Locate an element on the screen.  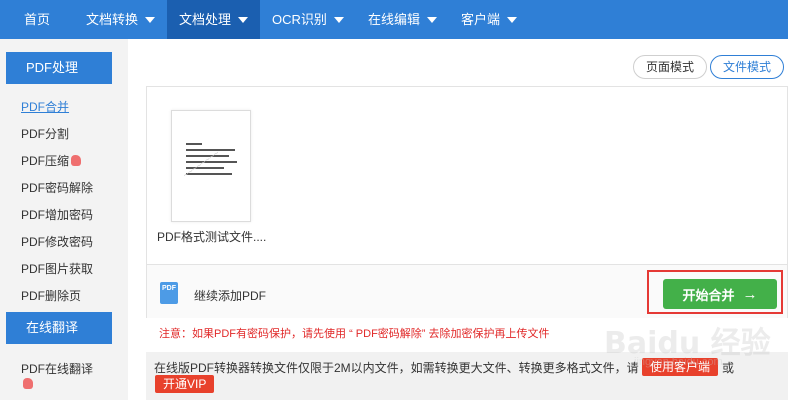
file-mode-button: 文件模式 is located at coordinates (747, 67).